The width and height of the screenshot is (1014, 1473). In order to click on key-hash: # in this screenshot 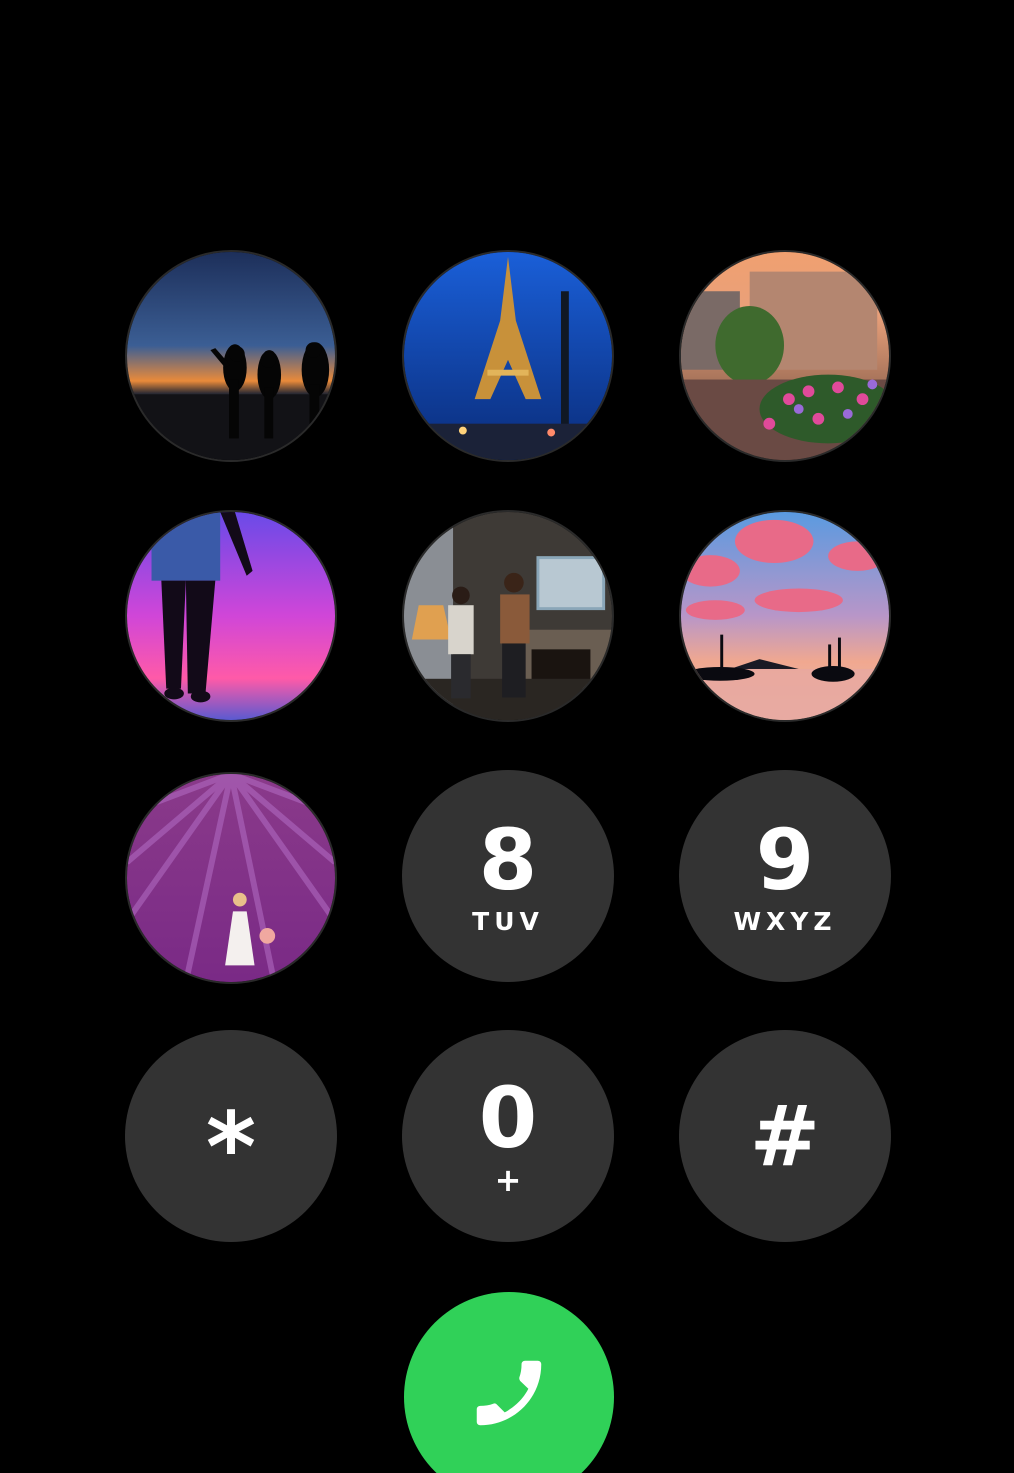, I will do `click(785, 1136)`.